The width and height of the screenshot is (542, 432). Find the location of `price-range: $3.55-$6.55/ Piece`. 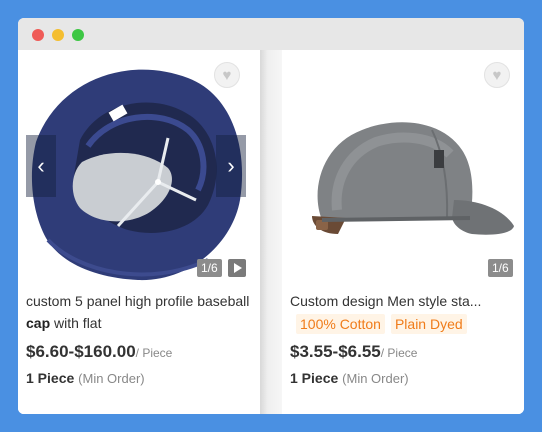

price-range: $3.55-$6.55/ Piece is located at coordinates (353, 352).